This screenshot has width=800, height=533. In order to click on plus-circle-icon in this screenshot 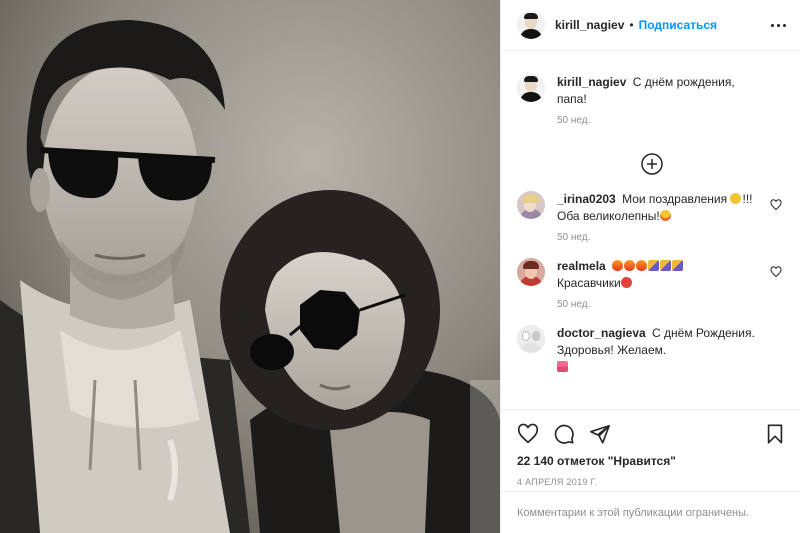, I will do `click(651, 164)`.